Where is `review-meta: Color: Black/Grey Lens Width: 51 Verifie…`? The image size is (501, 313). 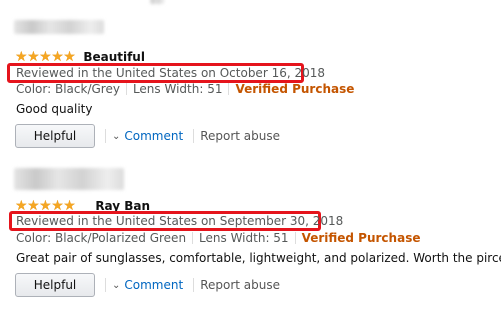
review-meta: Color: Black/Grey Lens Width: 51 Verifie… is located at coordinates (185, 89).